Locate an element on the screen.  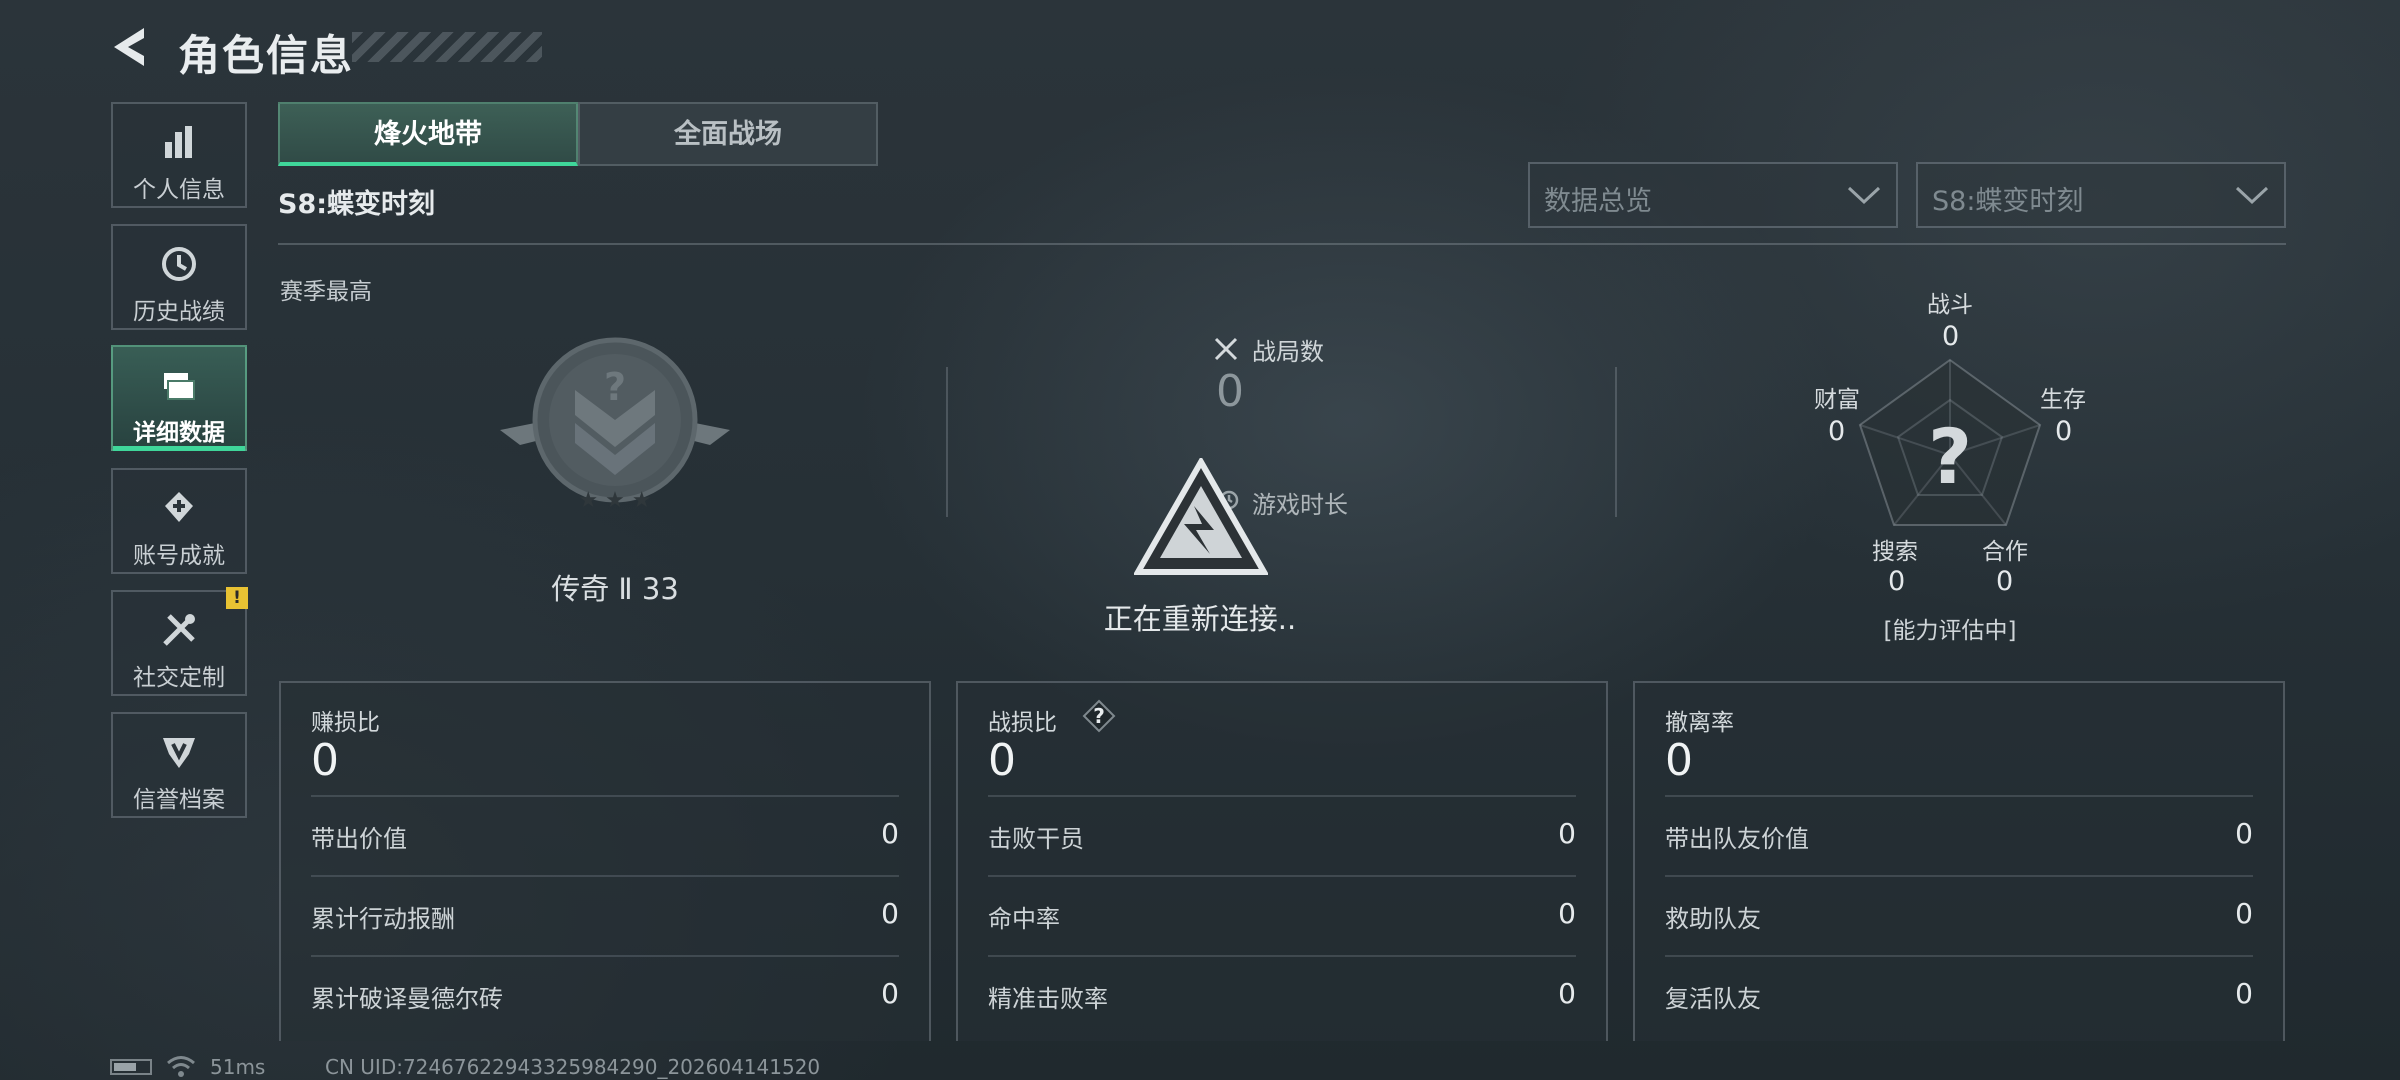
radar-label-wealth: 财富 is located at coordinates (1837, 400).